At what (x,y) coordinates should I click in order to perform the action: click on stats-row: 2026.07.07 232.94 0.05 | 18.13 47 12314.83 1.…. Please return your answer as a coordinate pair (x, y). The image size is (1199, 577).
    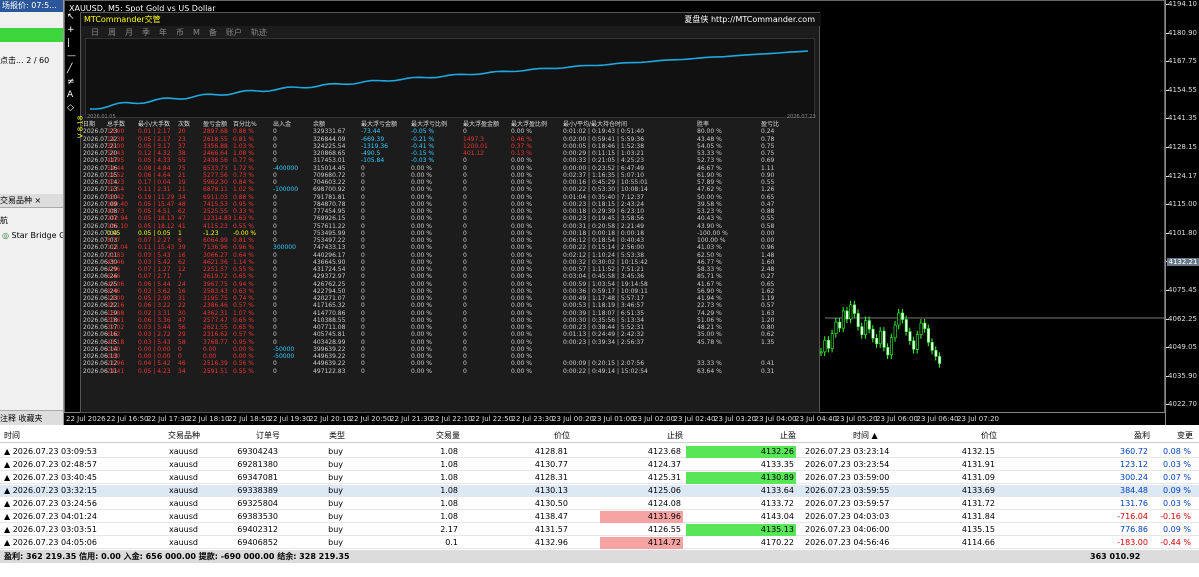
    Looking at the image, I should click on (443, 218).